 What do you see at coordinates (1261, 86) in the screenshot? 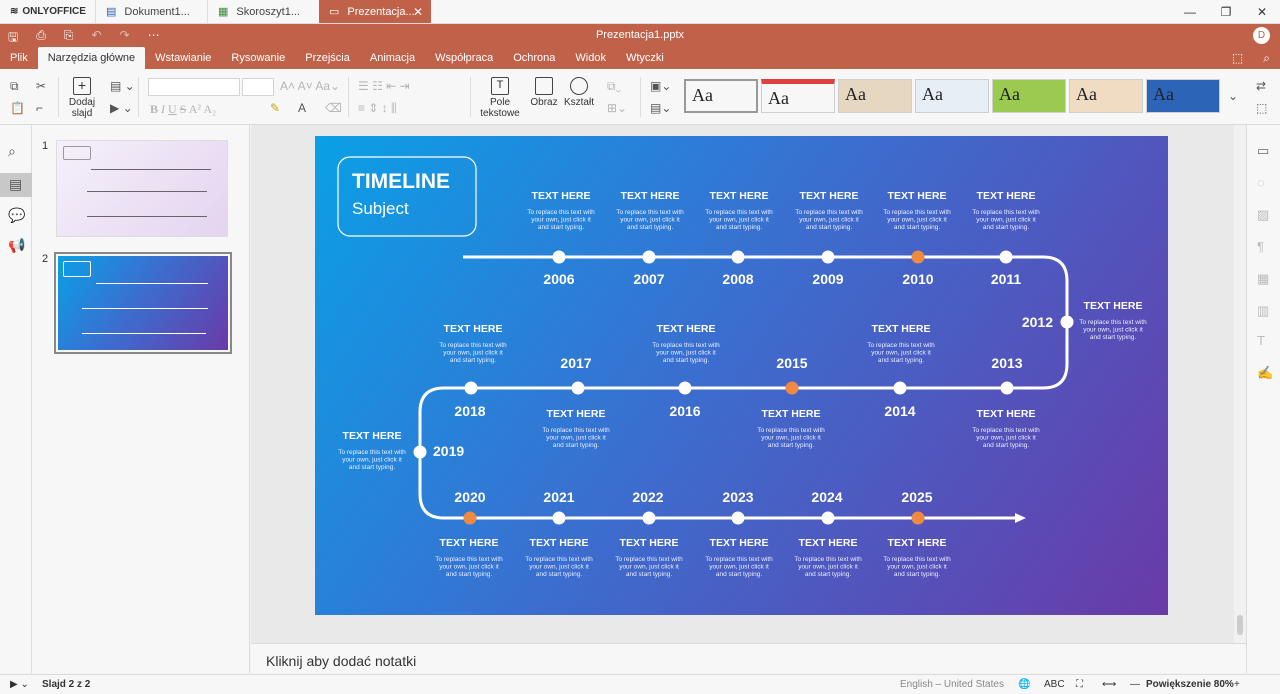
I see `replace-icon: ⇄` at bounding box center [1261, 86].